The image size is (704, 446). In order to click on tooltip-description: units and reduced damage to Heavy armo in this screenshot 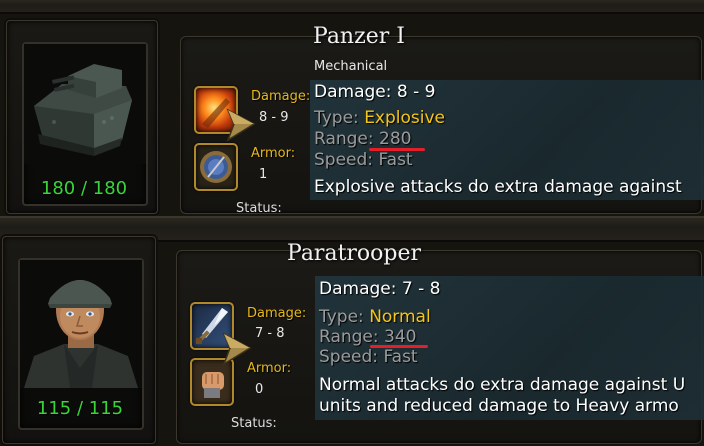, I will do `click(499, 406)`.